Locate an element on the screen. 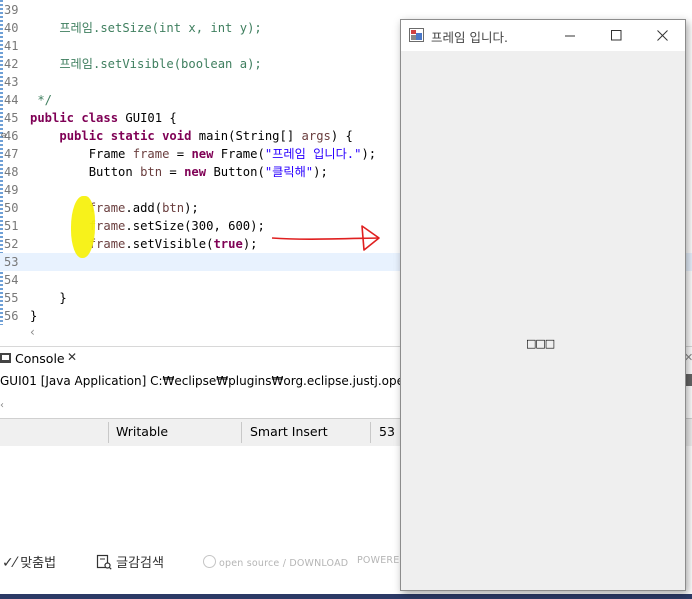 The width and height of the screenshot is (692, 599). code-token: true is located at coordinates (228, 244).